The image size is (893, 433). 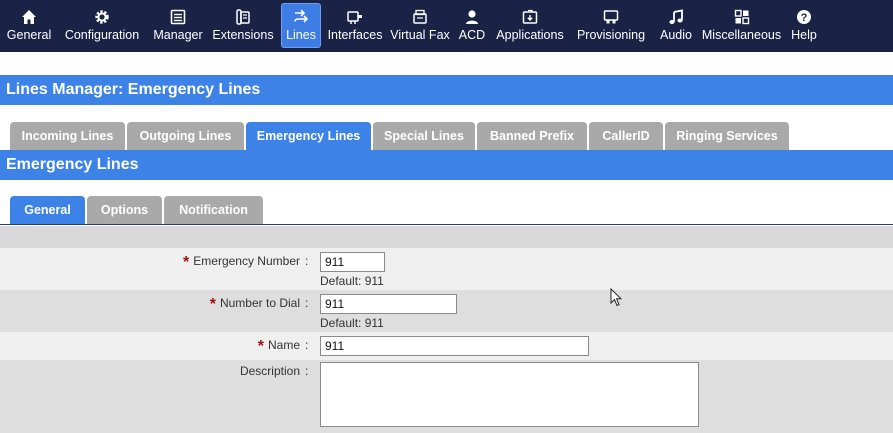 What do you see at coordinates (355, 17) in the screenshot?
I see `interfaces-icon` at bounding box center [355, 17].